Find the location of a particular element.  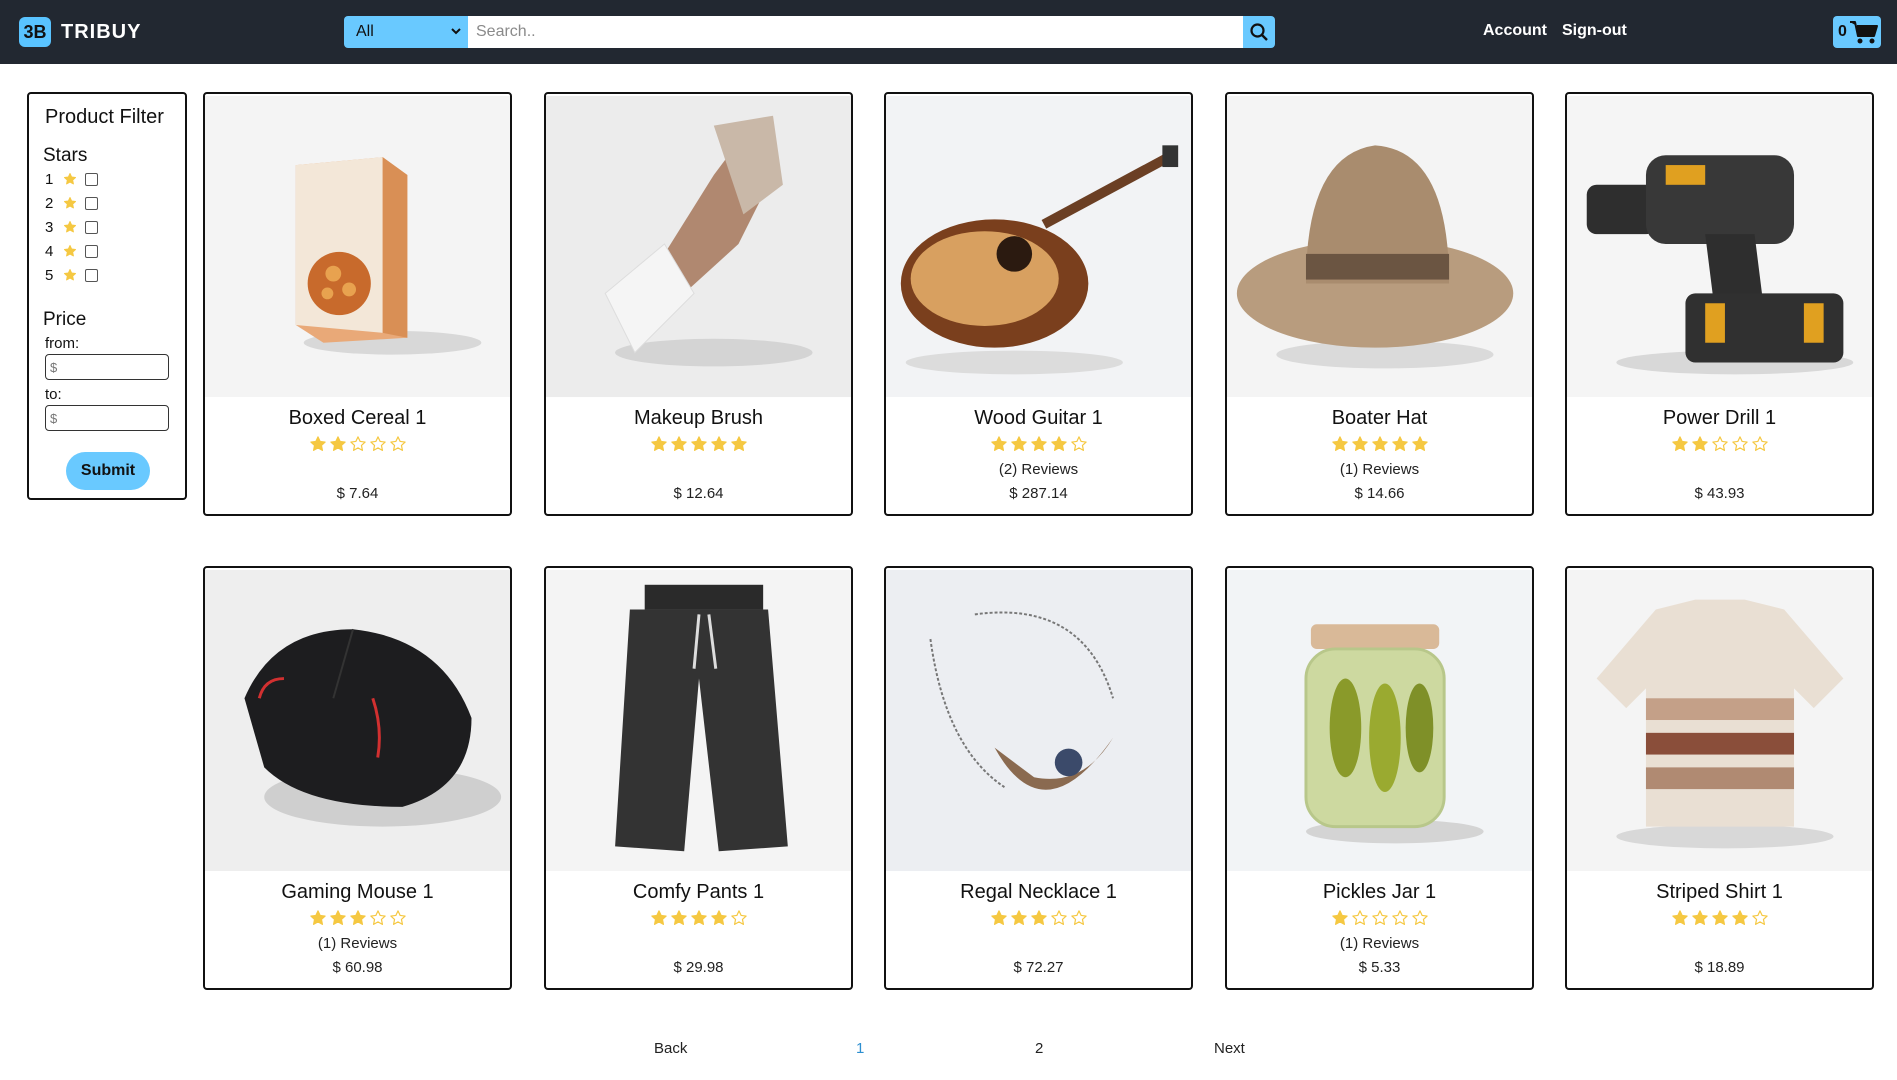

star-filter-option: 5 is located at coordinates (115, 275).